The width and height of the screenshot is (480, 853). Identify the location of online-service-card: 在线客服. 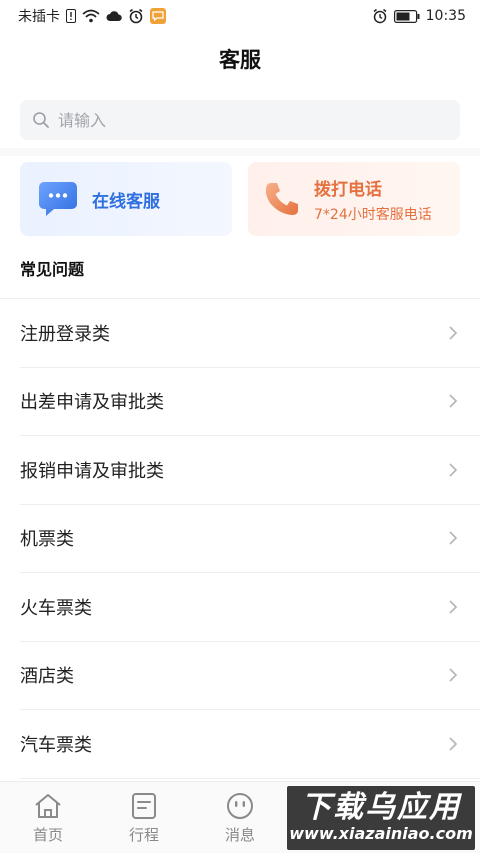
(126, 199).